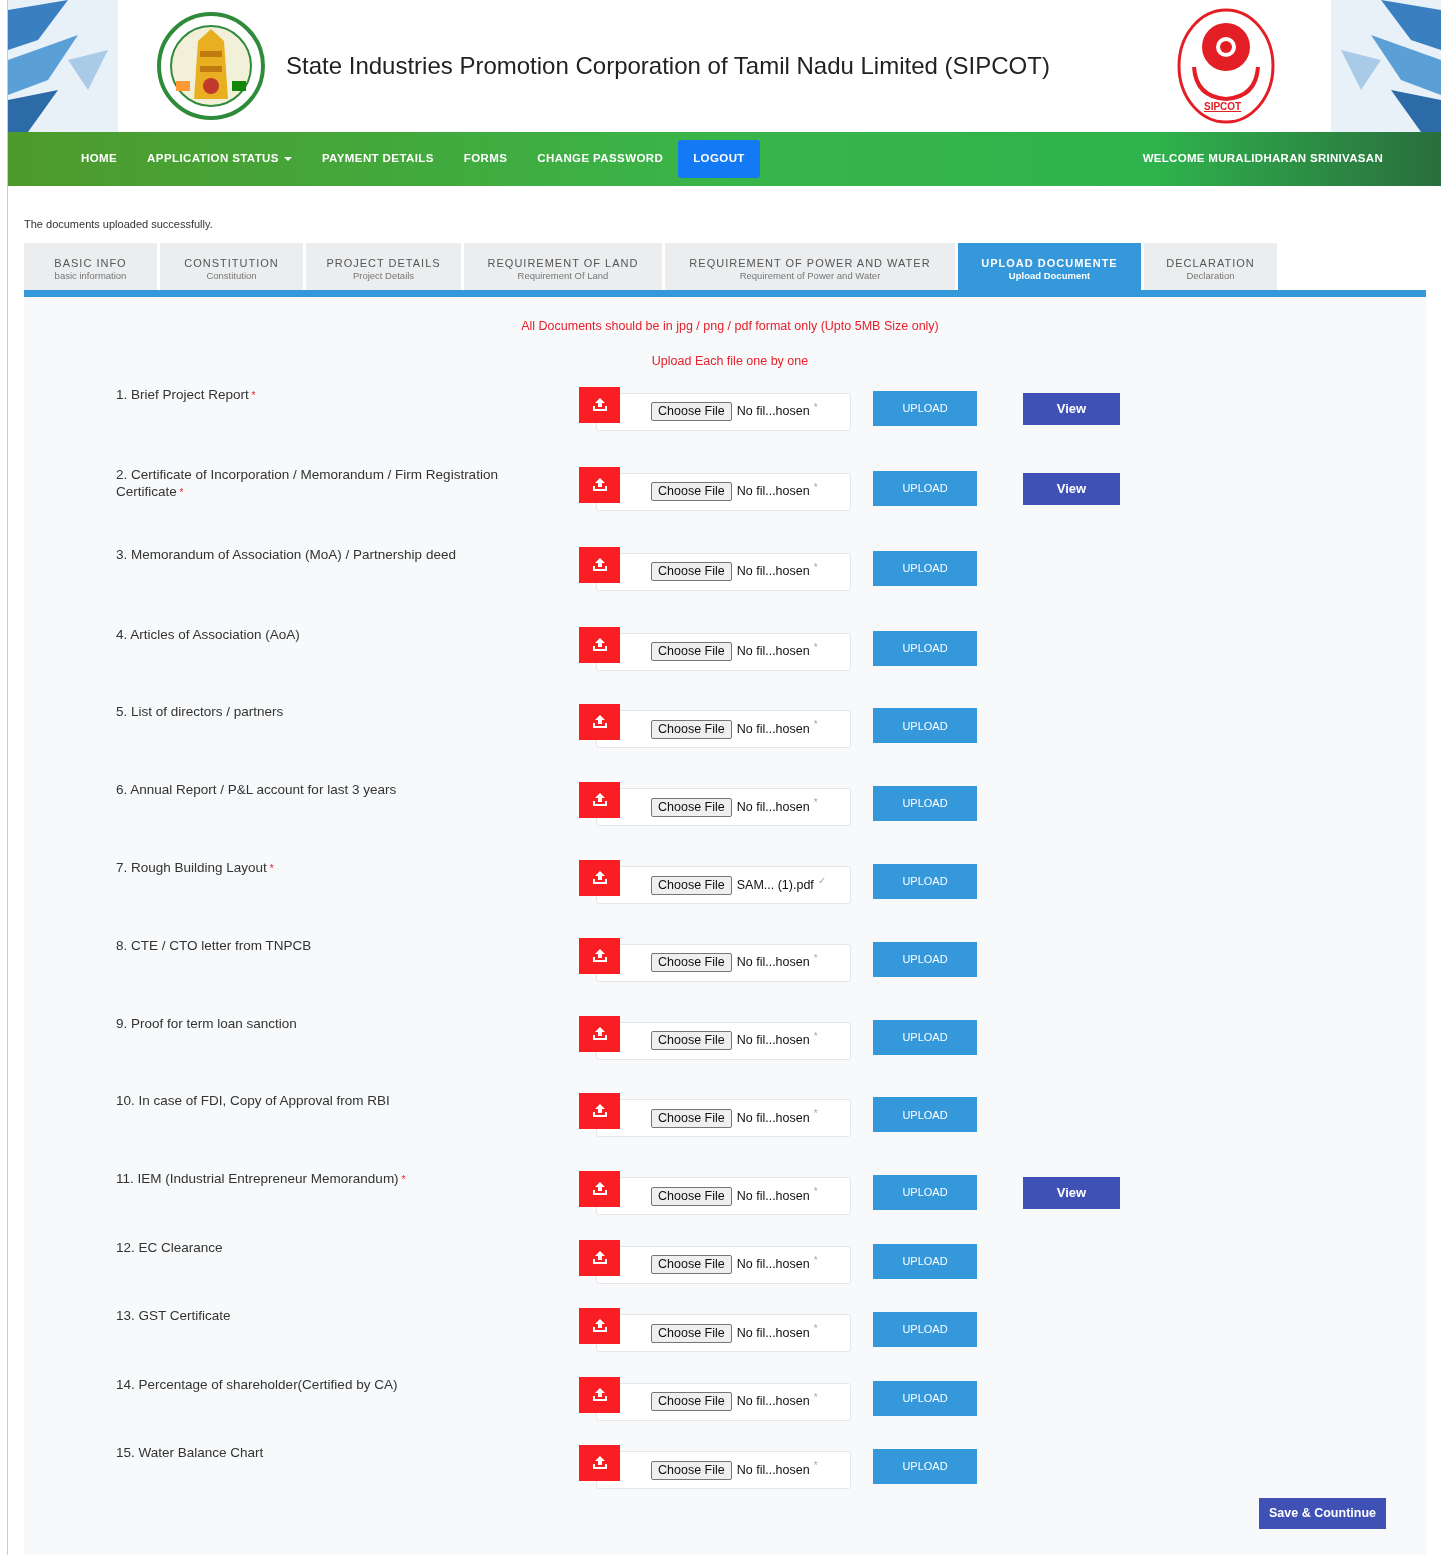 The height and width of the screenshot is (1564, 1448). I want to click on success-message: The documents uploaded successfully., so click(119, 224).